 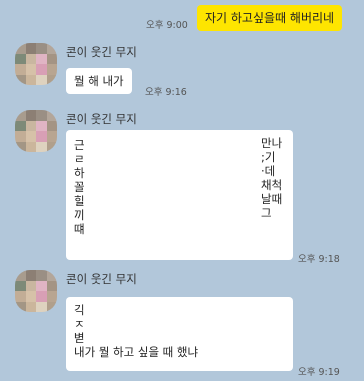 What do you see at coordinates (79, 215) in the screenshot?
I see `message-line: 끼` at bounding box center [79, 215].